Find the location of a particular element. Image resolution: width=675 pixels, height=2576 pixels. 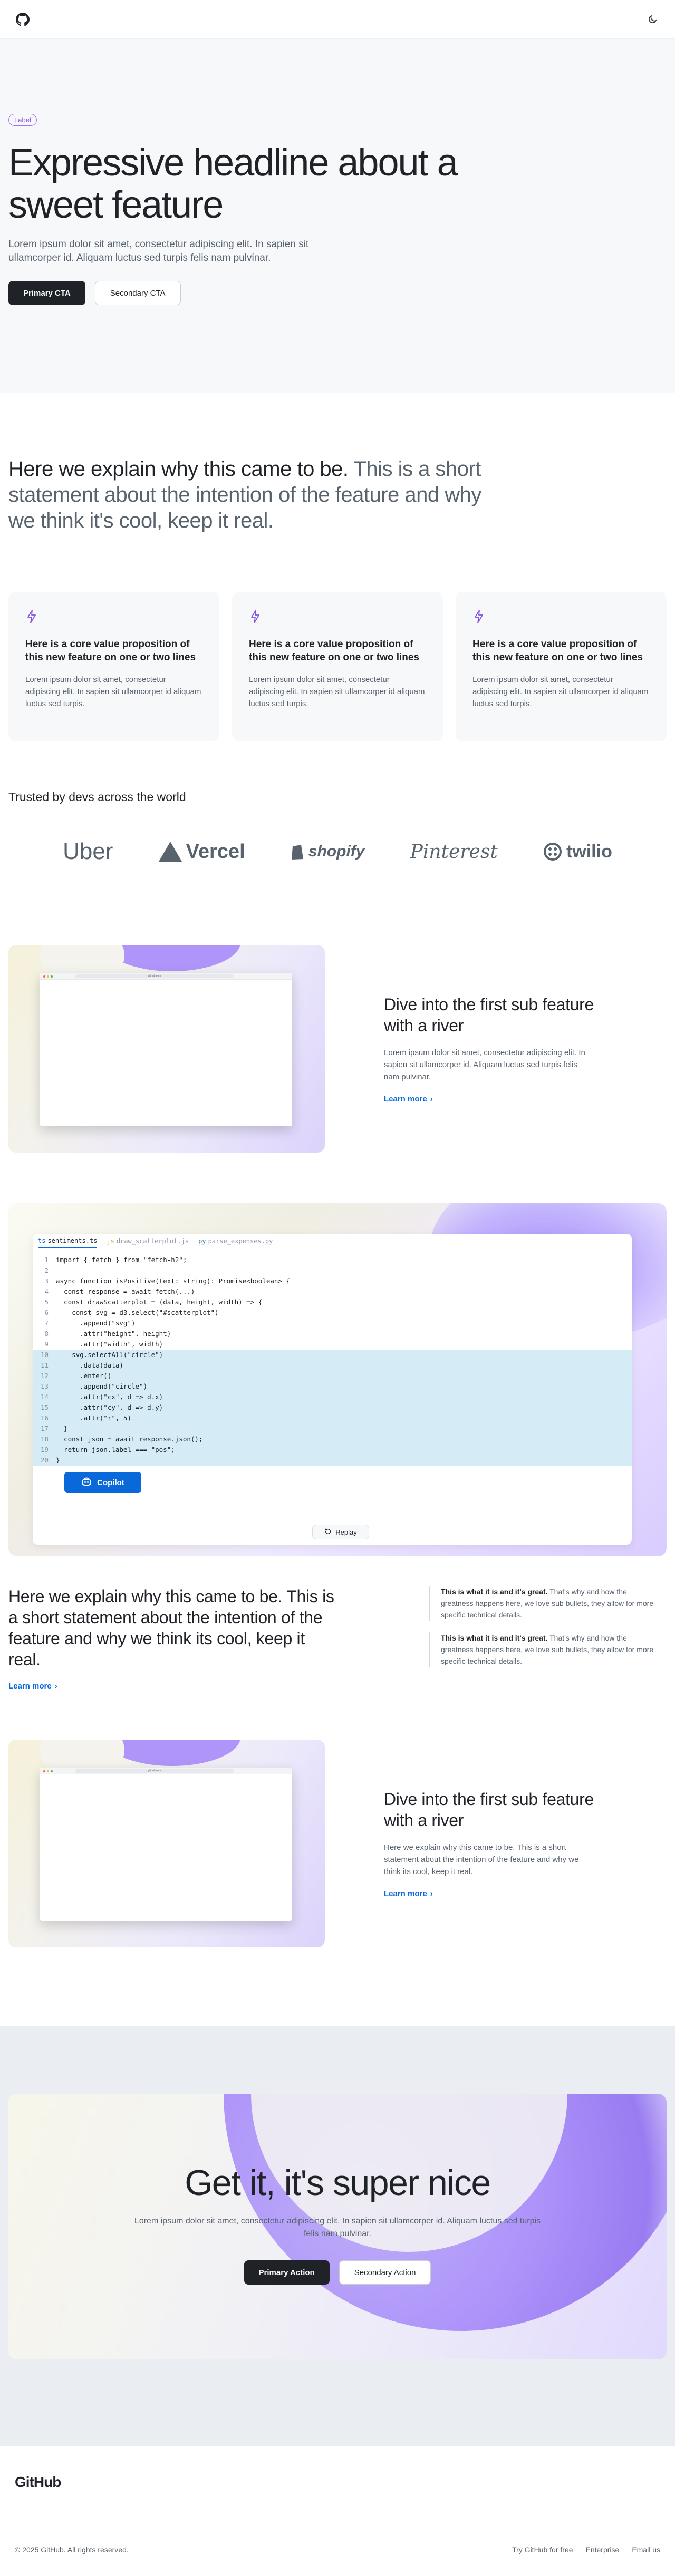

line-number: 5 is located at coordinates (46, 1302).